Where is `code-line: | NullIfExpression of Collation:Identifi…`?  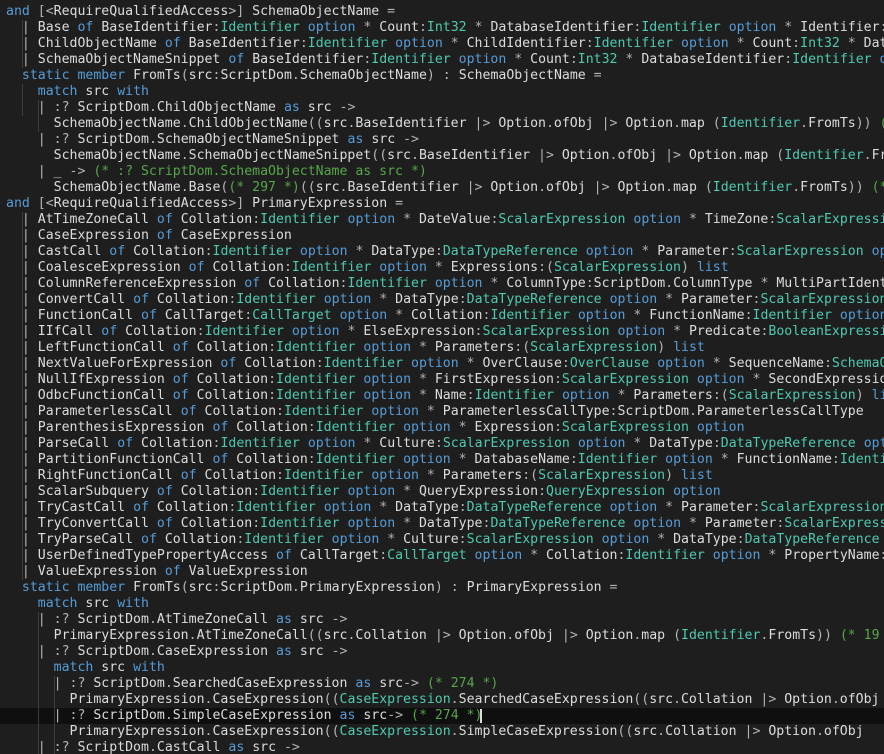 code-line: | NullIfExpression of Collation:Identifi… is located at coordinates (442, 380).